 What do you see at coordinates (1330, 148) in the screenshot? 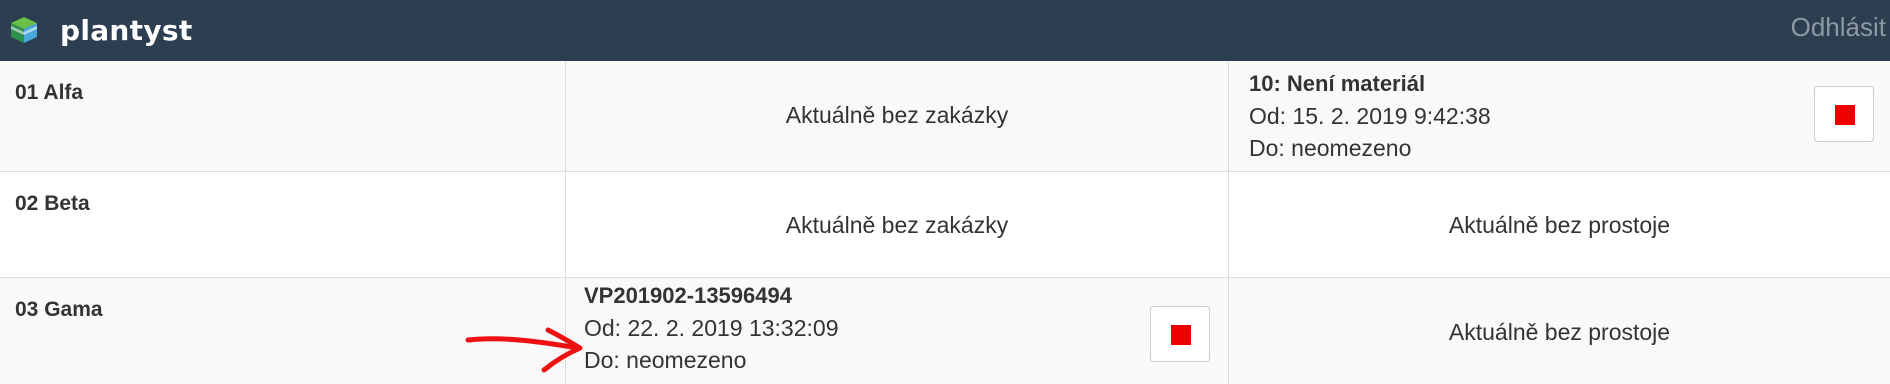
I see `downtime-to: Do: neomezeno` at bounding box center [1330, 148].